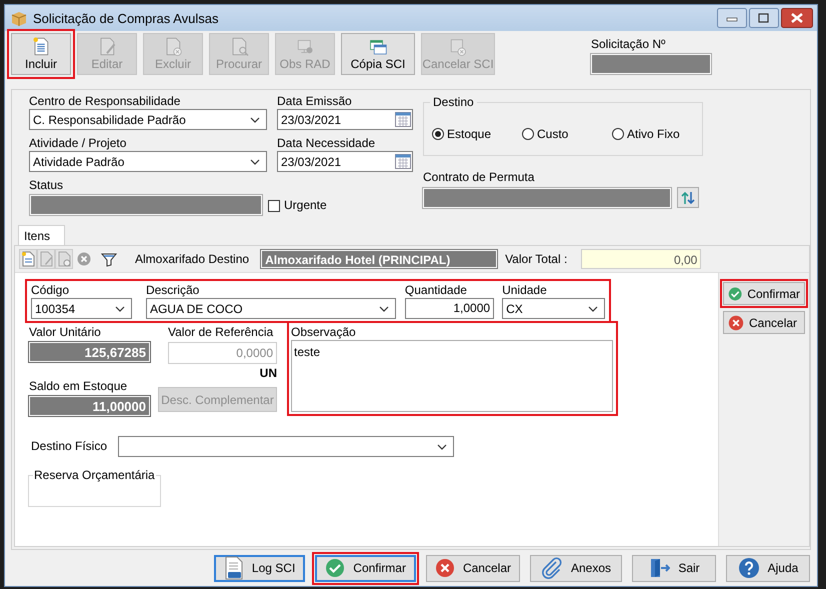  I want to click on field-label: Atividade / Projeto, so click(78, 143).